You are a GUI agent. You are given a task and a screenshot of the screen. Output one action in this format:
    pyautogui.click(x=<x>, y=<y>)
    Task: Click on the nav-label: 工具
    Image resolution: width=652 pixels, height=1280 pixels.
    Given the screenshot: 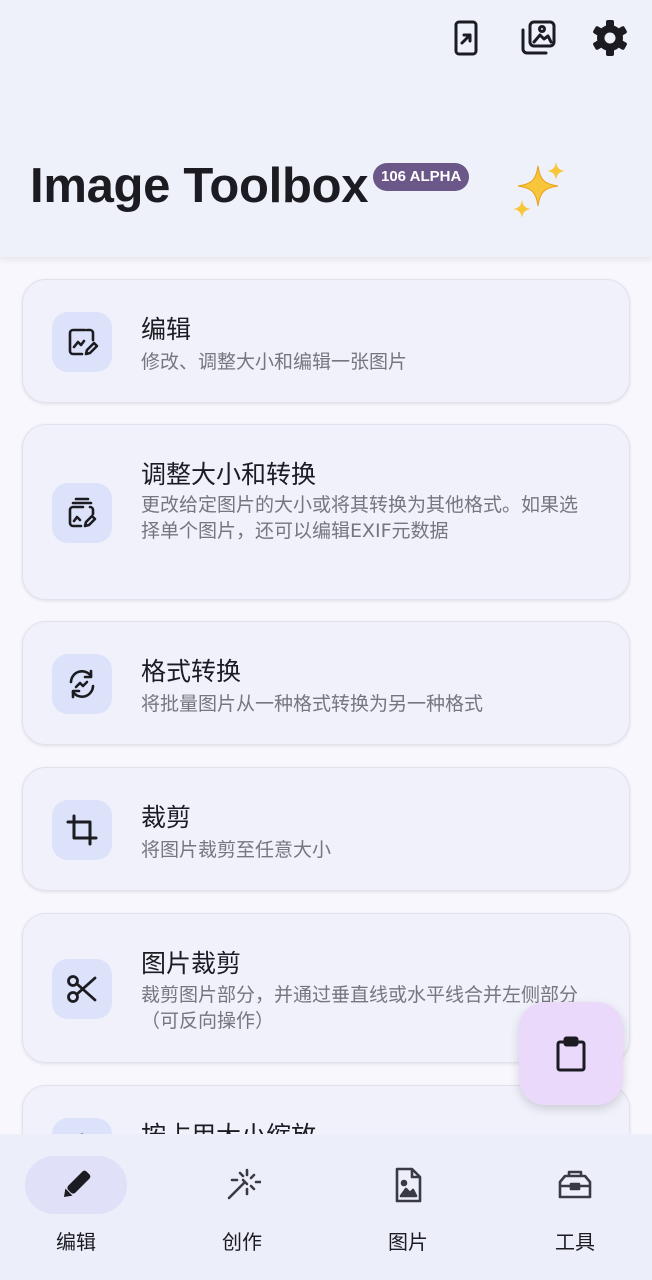 What is the action you would take?
    pyautogui.click(x=575, y=1242)
    